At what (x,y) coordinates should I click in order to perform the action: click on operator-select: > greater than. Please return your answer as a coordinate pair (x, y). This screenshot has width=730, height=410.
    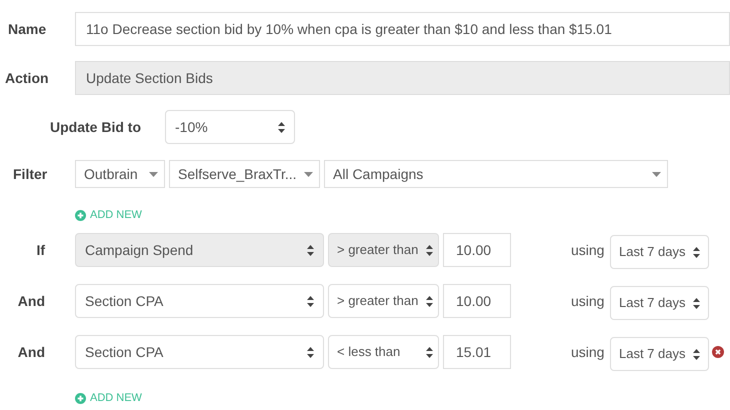
    Looking at the image, I should click on (383, 301).